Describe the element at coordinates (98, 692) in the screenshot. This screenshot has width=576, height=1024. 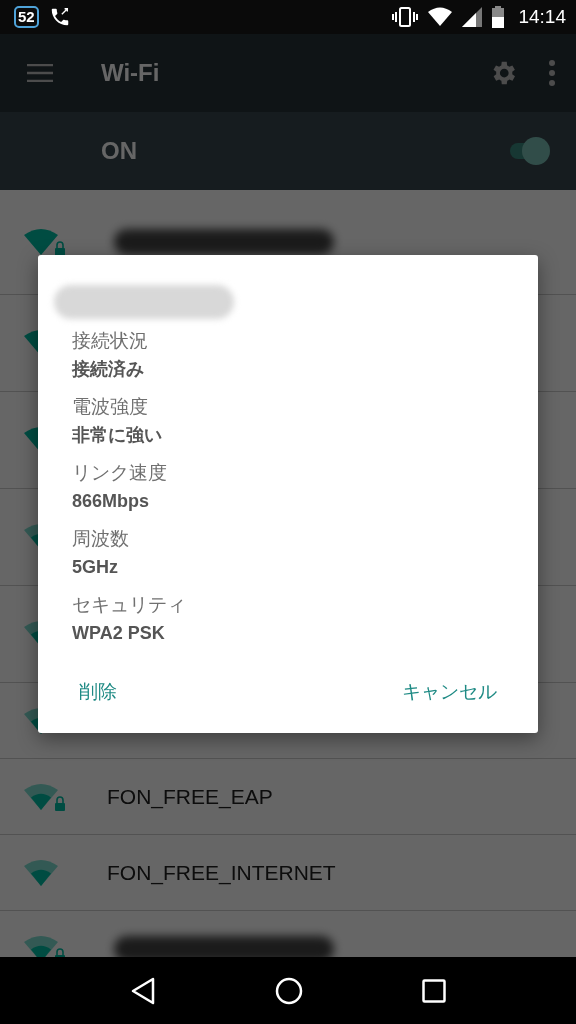
I see `forget-button: 削除` at that location.